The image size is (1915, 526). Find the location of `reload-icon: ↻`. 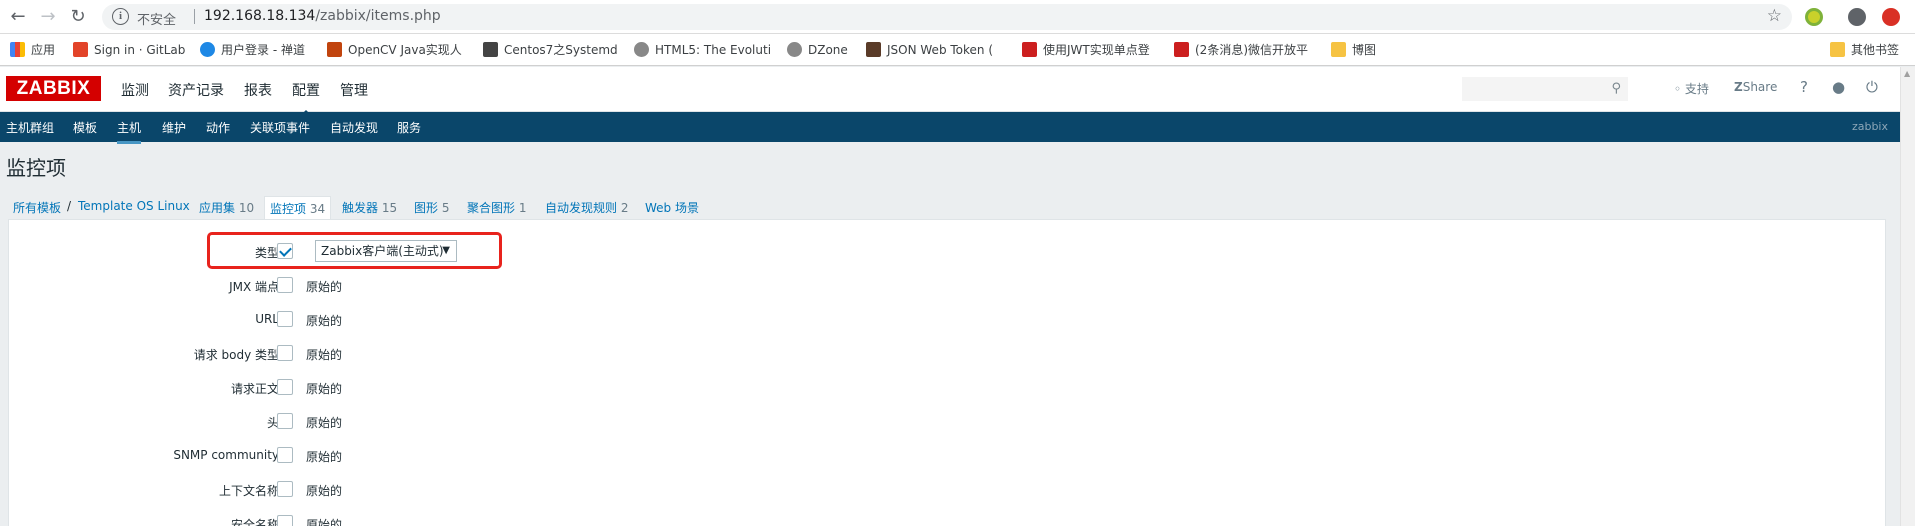

reload-icon: ↻ is located at coordinates (78, 17).